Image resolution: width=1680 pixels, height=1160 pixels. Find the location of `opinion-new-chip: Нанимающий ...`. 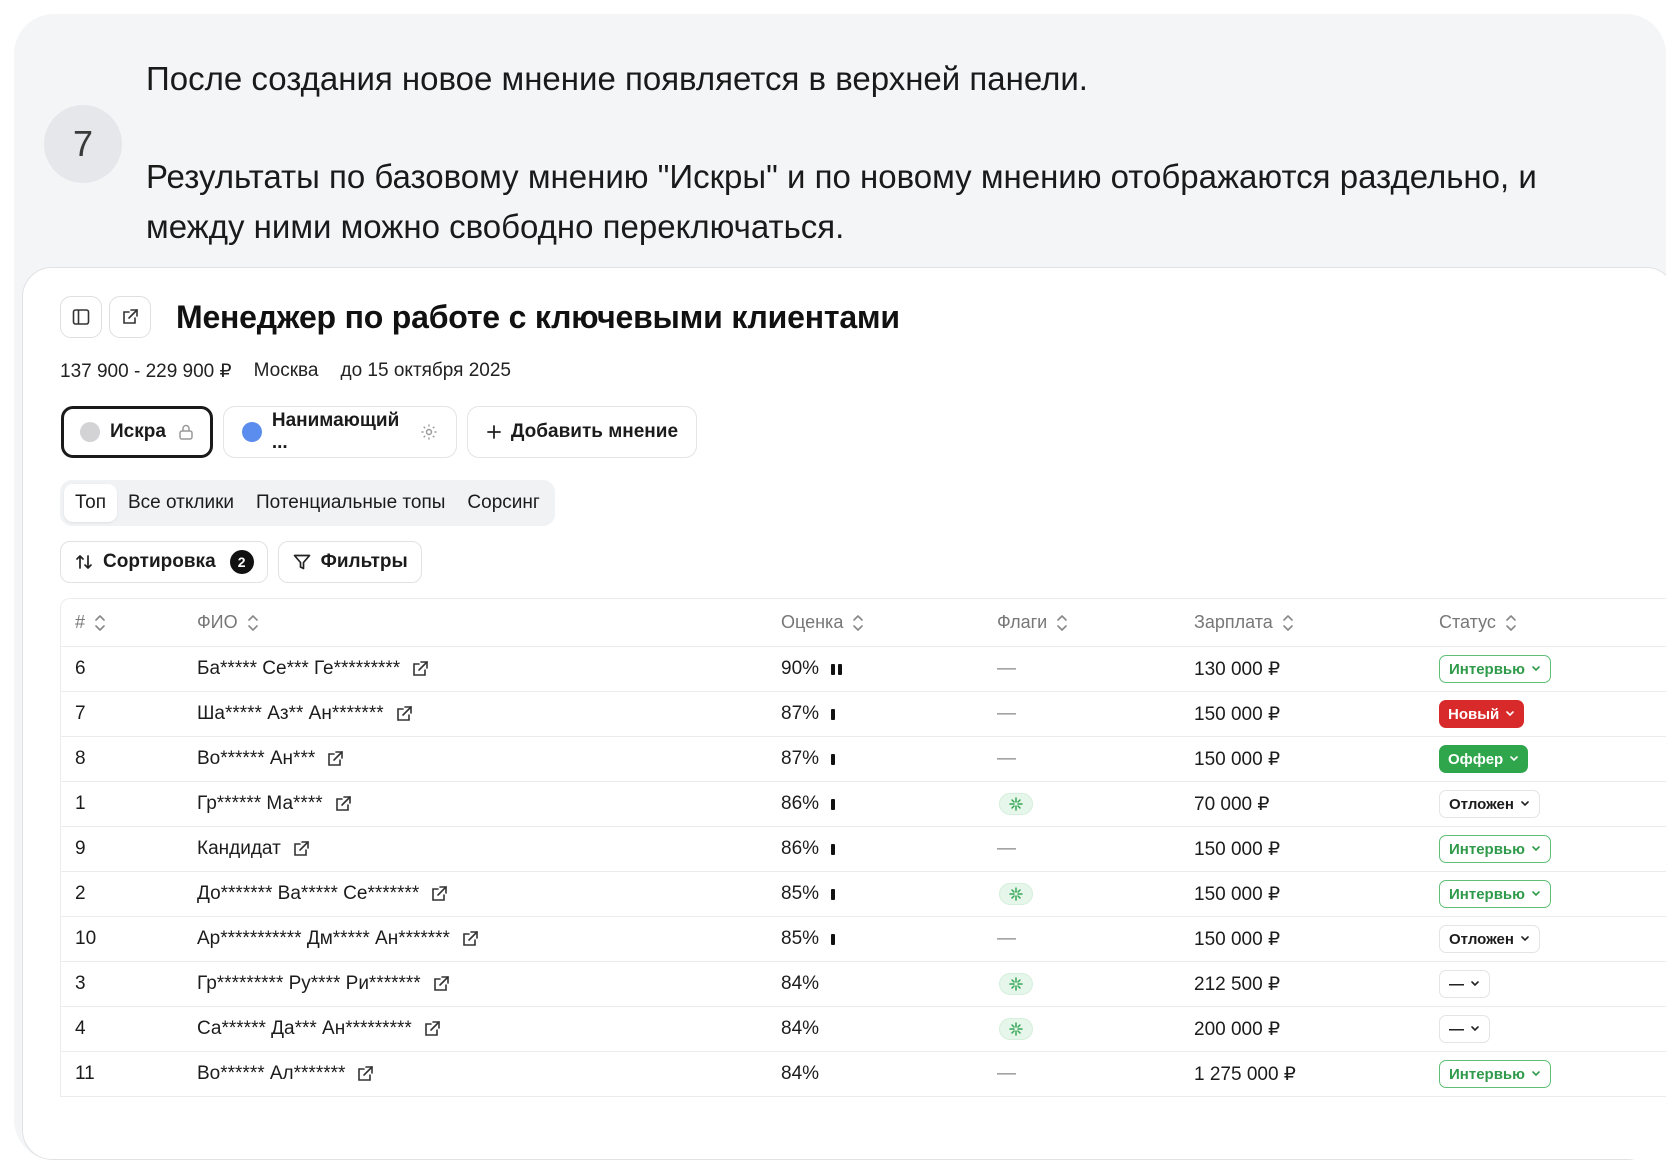

opinion-new-chip: Нанимающий ... is located at coordinates (339, 432).